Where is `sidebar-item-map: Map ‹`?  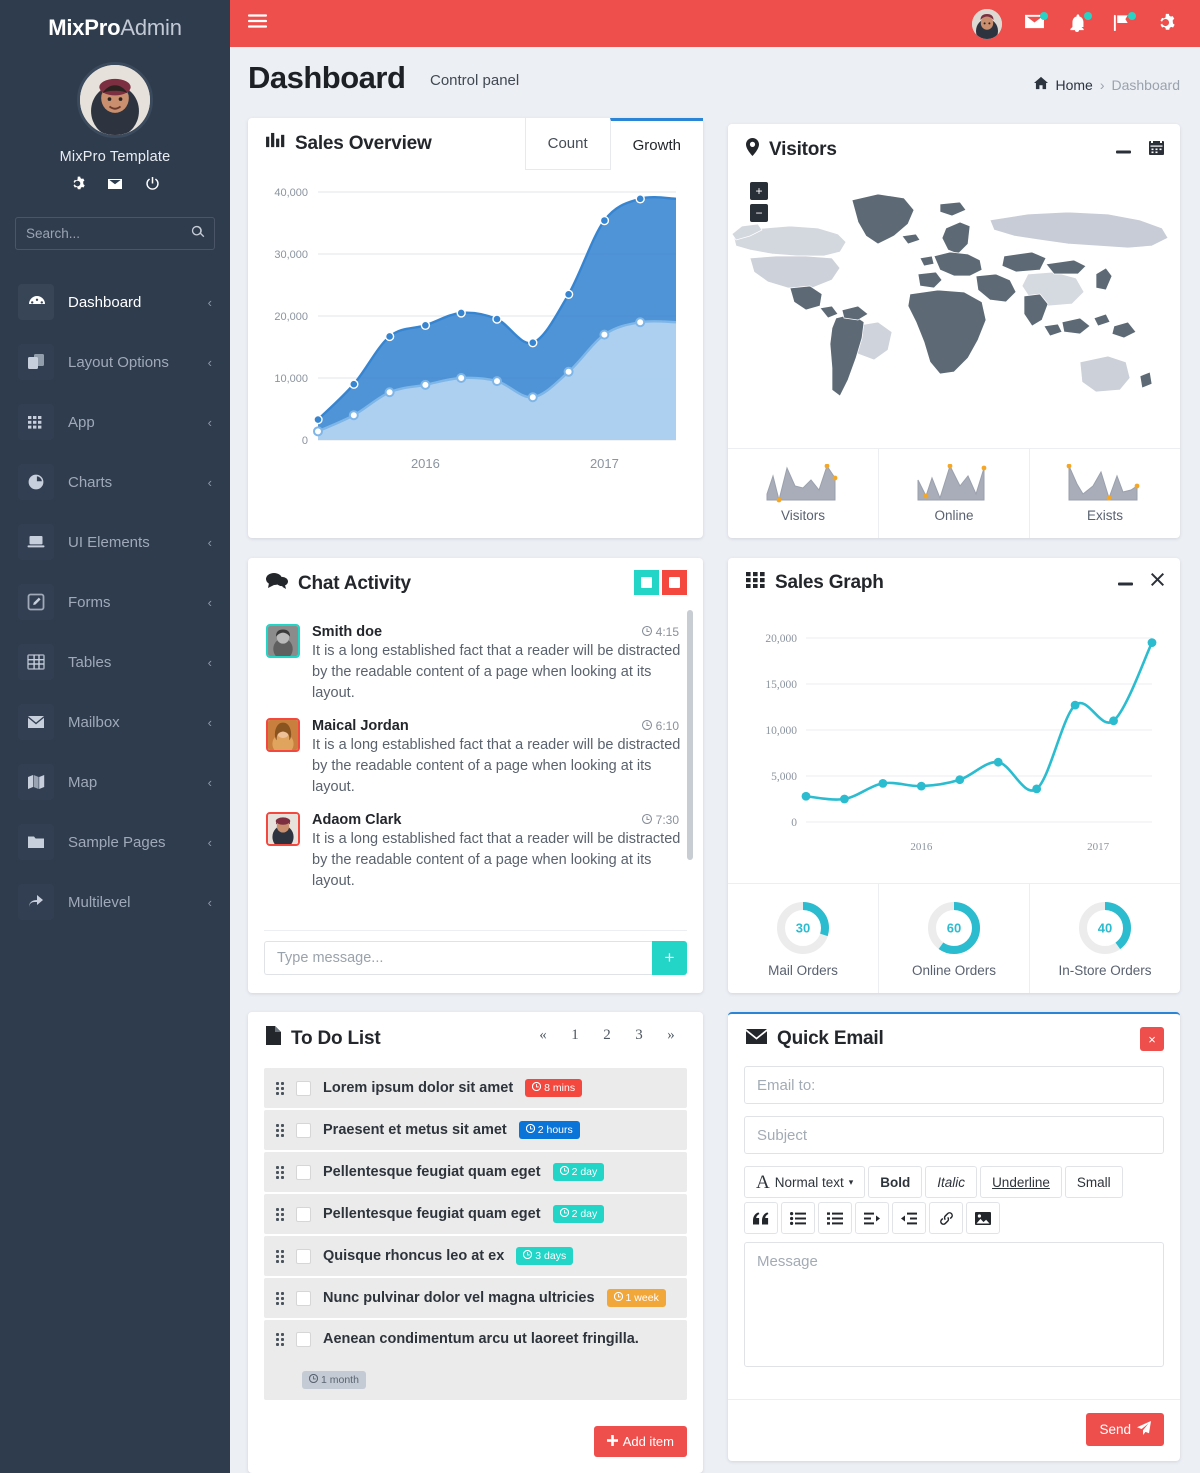 sidebar-item-map: Map ‹ is located at coordinates (115, 782).